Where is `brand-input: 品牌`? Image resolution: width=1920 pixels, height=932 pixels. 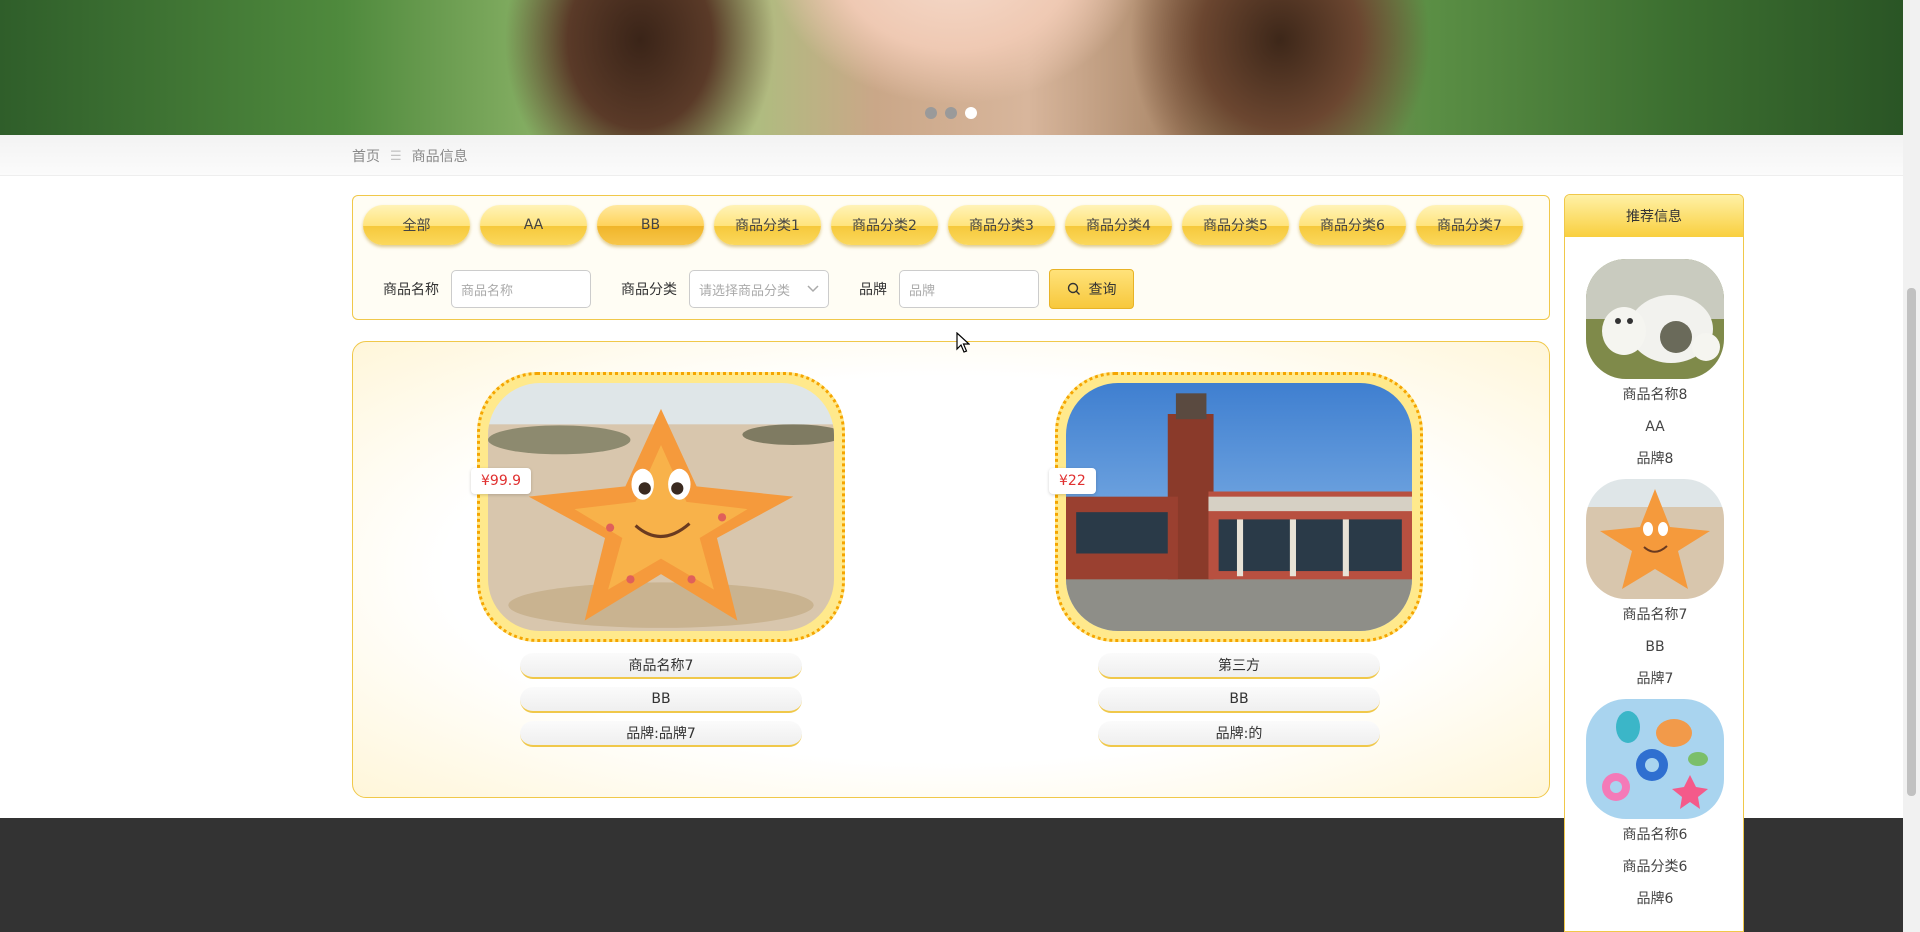
brand-input: 品牌 is located at coordinates (969, 289).